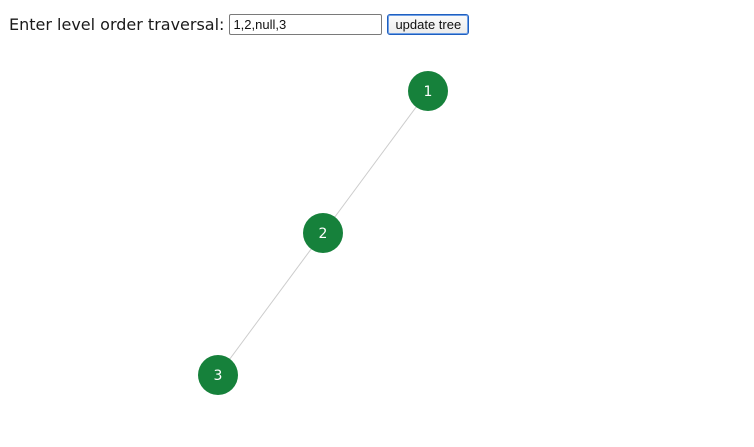 This screenshot has width=754, height=447. I want to click on tree-node-label: 3, so click(218, 376).